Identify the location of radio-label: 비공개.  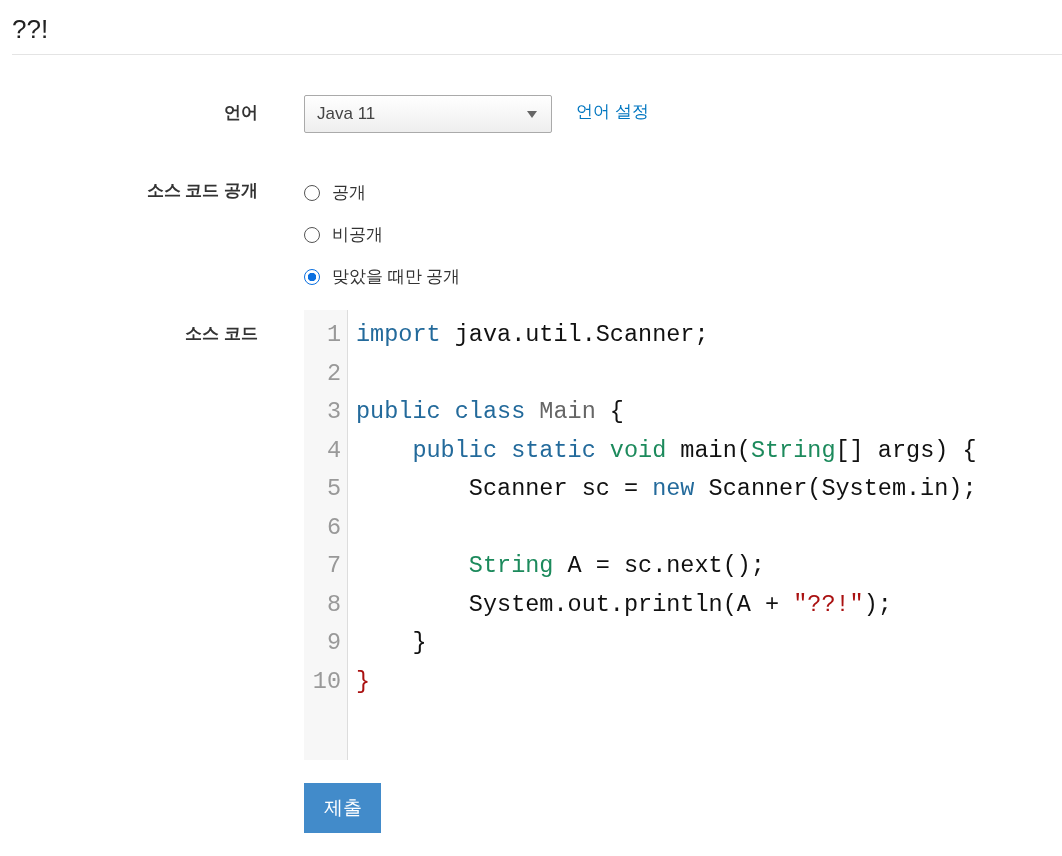
(357, 234).